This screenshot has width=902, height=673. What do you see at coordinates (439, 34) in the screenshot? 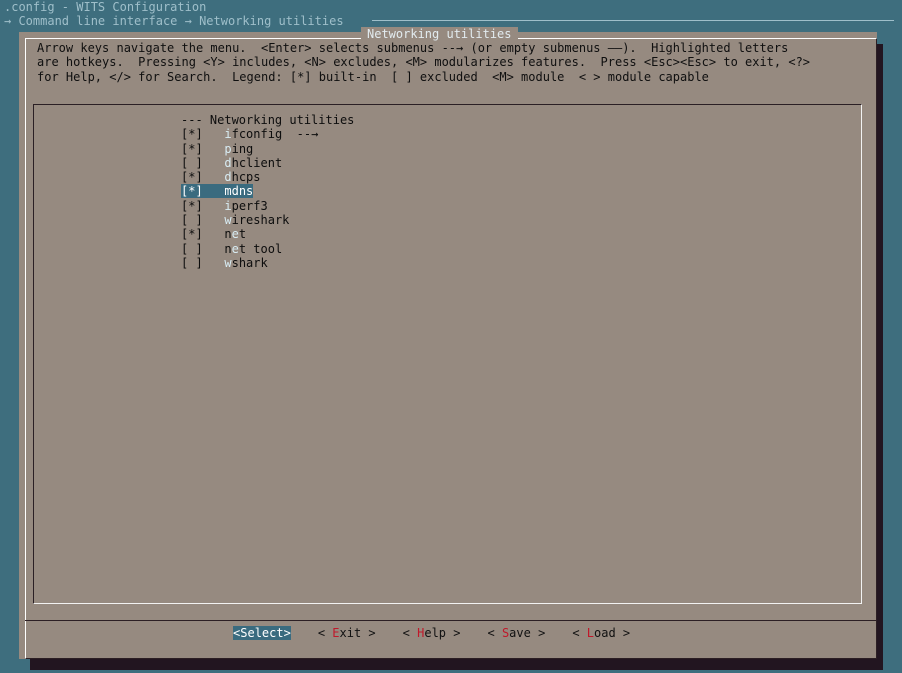
I see `dialog-title: Networking utilities` at bounding box center [439, 34].